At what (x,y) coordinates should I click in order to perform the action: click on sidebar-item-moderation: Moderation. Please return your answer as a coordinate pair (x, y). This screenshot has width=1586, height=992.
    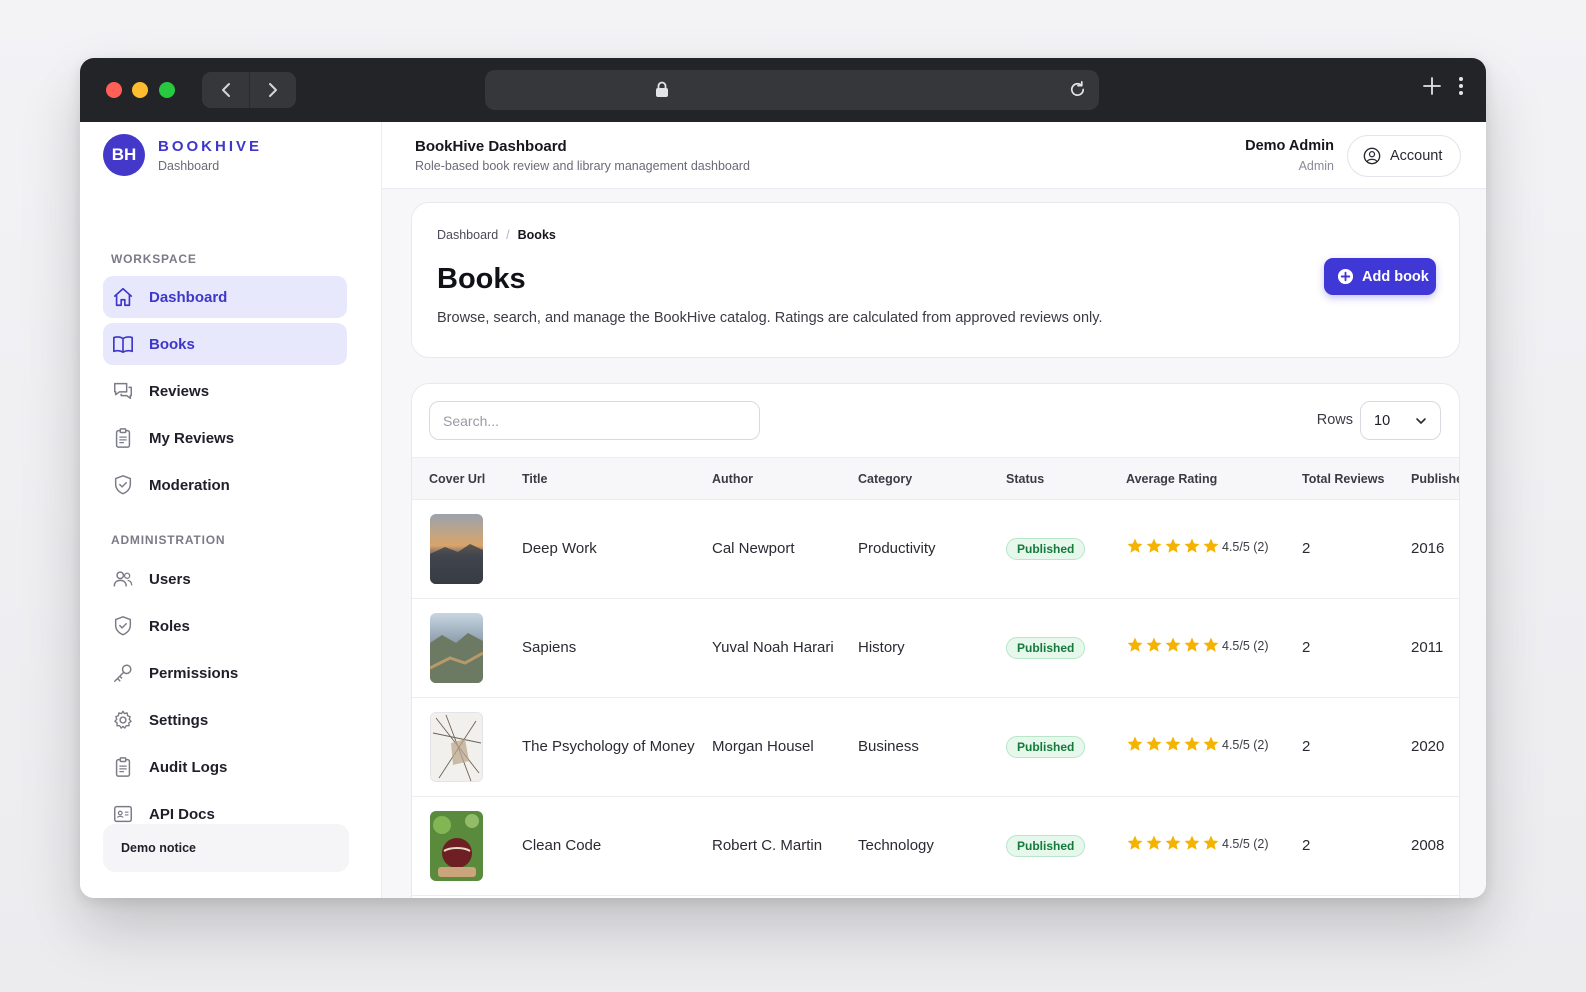
    Looking at the image, I should click on (225, 485).